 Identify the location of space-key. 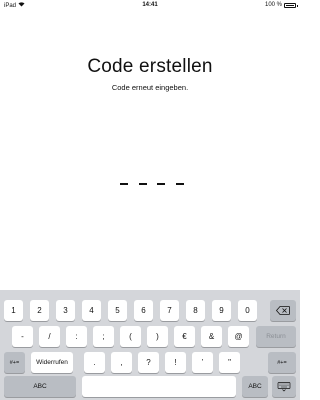
(159, 386).